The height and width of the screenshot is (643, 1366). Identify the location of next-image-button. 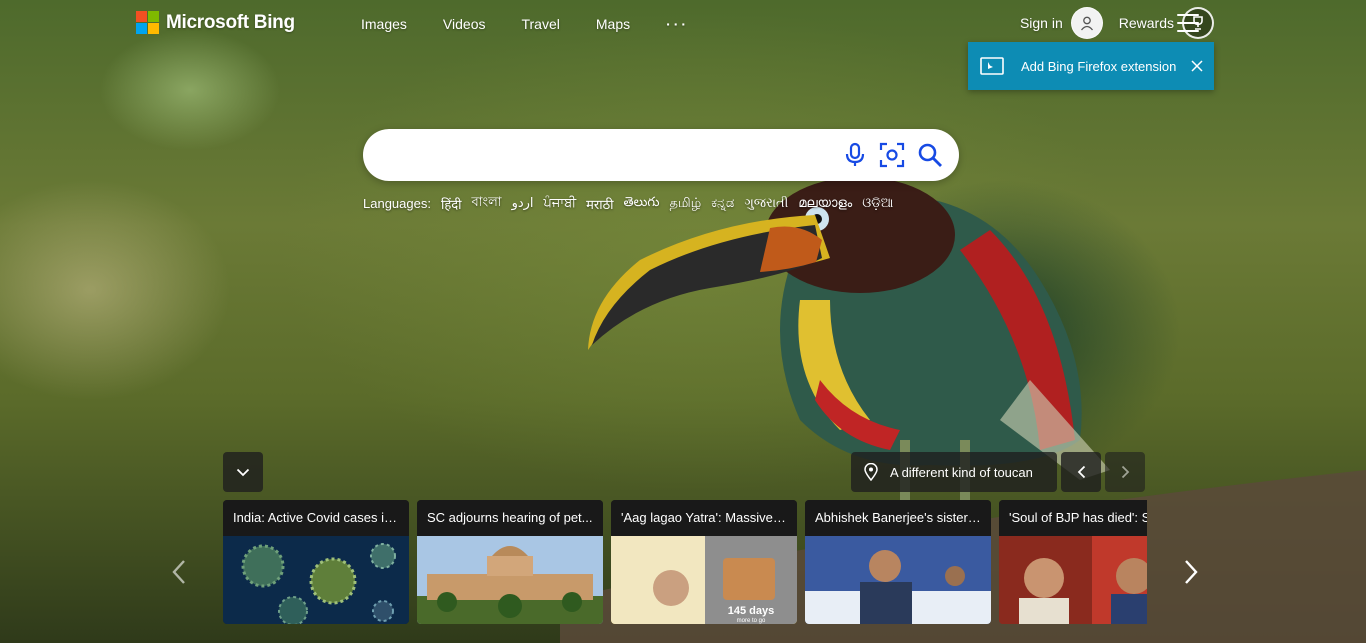
(1125, 472).